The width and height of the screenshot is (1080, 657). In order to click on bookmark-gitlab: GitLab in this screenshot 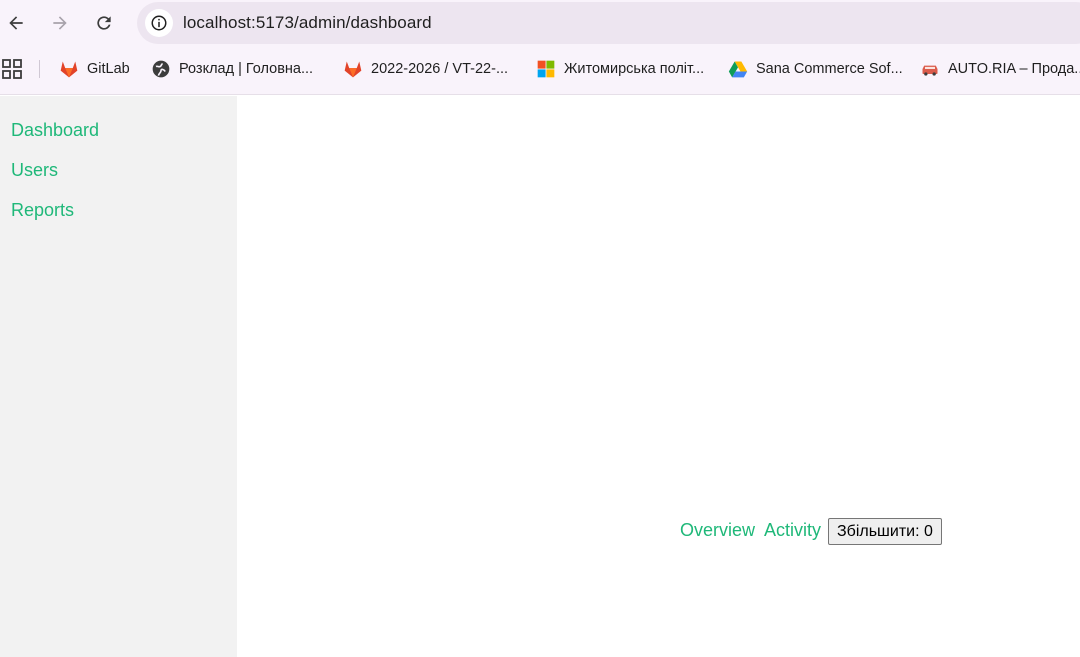, I will do `click(94, 69)`.